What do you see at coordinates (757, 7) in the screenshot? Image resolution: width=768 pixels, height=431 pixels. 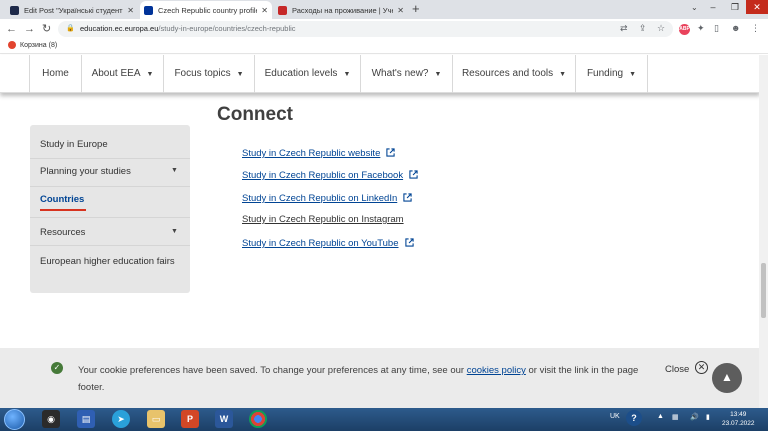 I see `window-close-button: ✕` at bounding box center [757, 7].